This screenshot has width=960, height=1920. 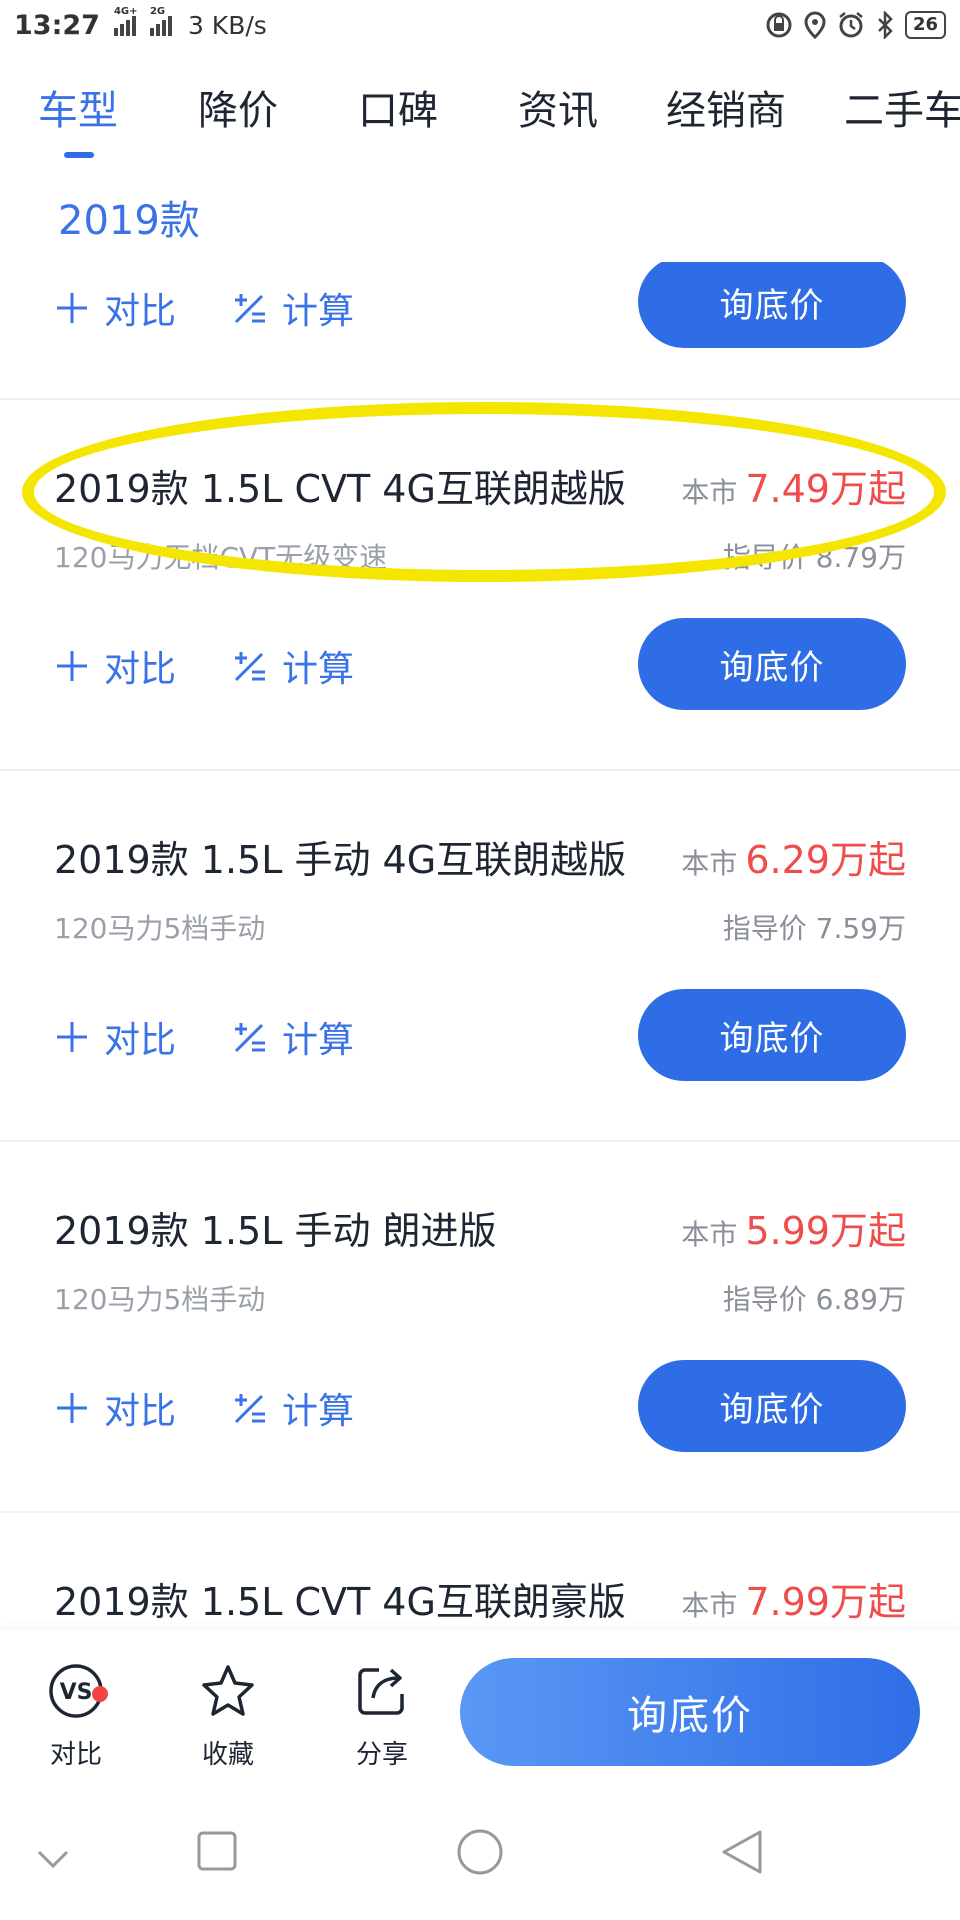 What do you see at coordinates (100, 1694) in the screenshot?
I see `notification-dot` at bounding box center [100, 1694].